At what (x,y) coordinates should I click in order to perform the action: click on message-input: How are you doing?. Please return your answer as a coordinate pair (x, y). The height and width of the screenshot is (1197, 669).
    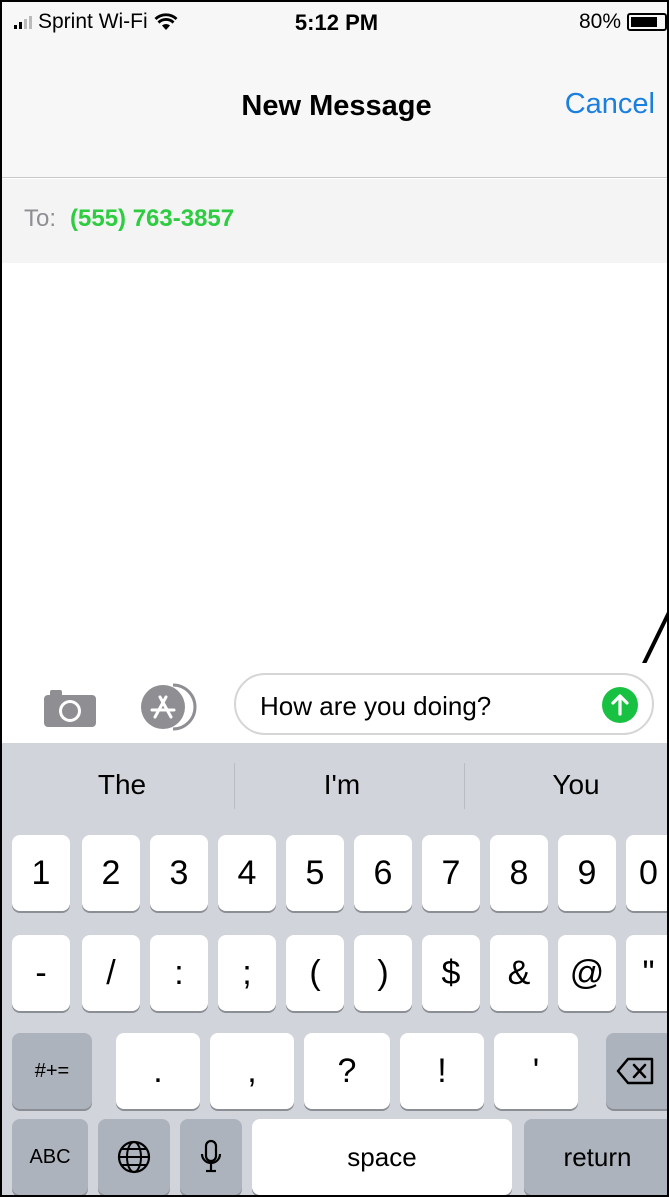
    Looking at the image, I should click on (444, 704).